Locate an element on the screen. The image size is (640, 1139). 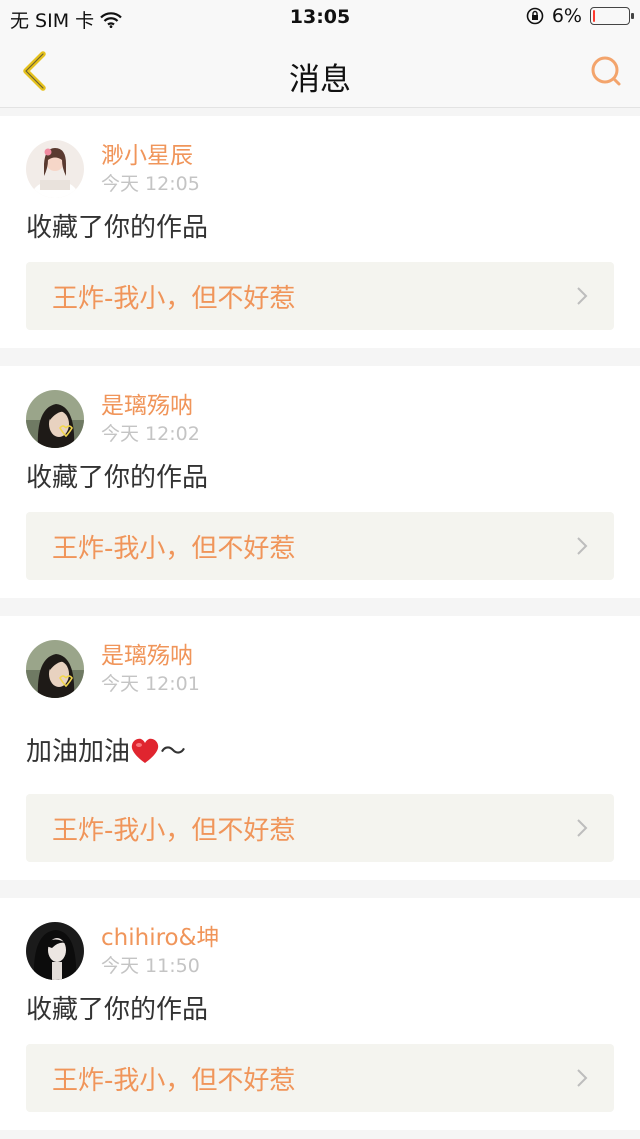
message-meta: 是璃殇呐 今天 12:01 is located at coordinates (150, 668).